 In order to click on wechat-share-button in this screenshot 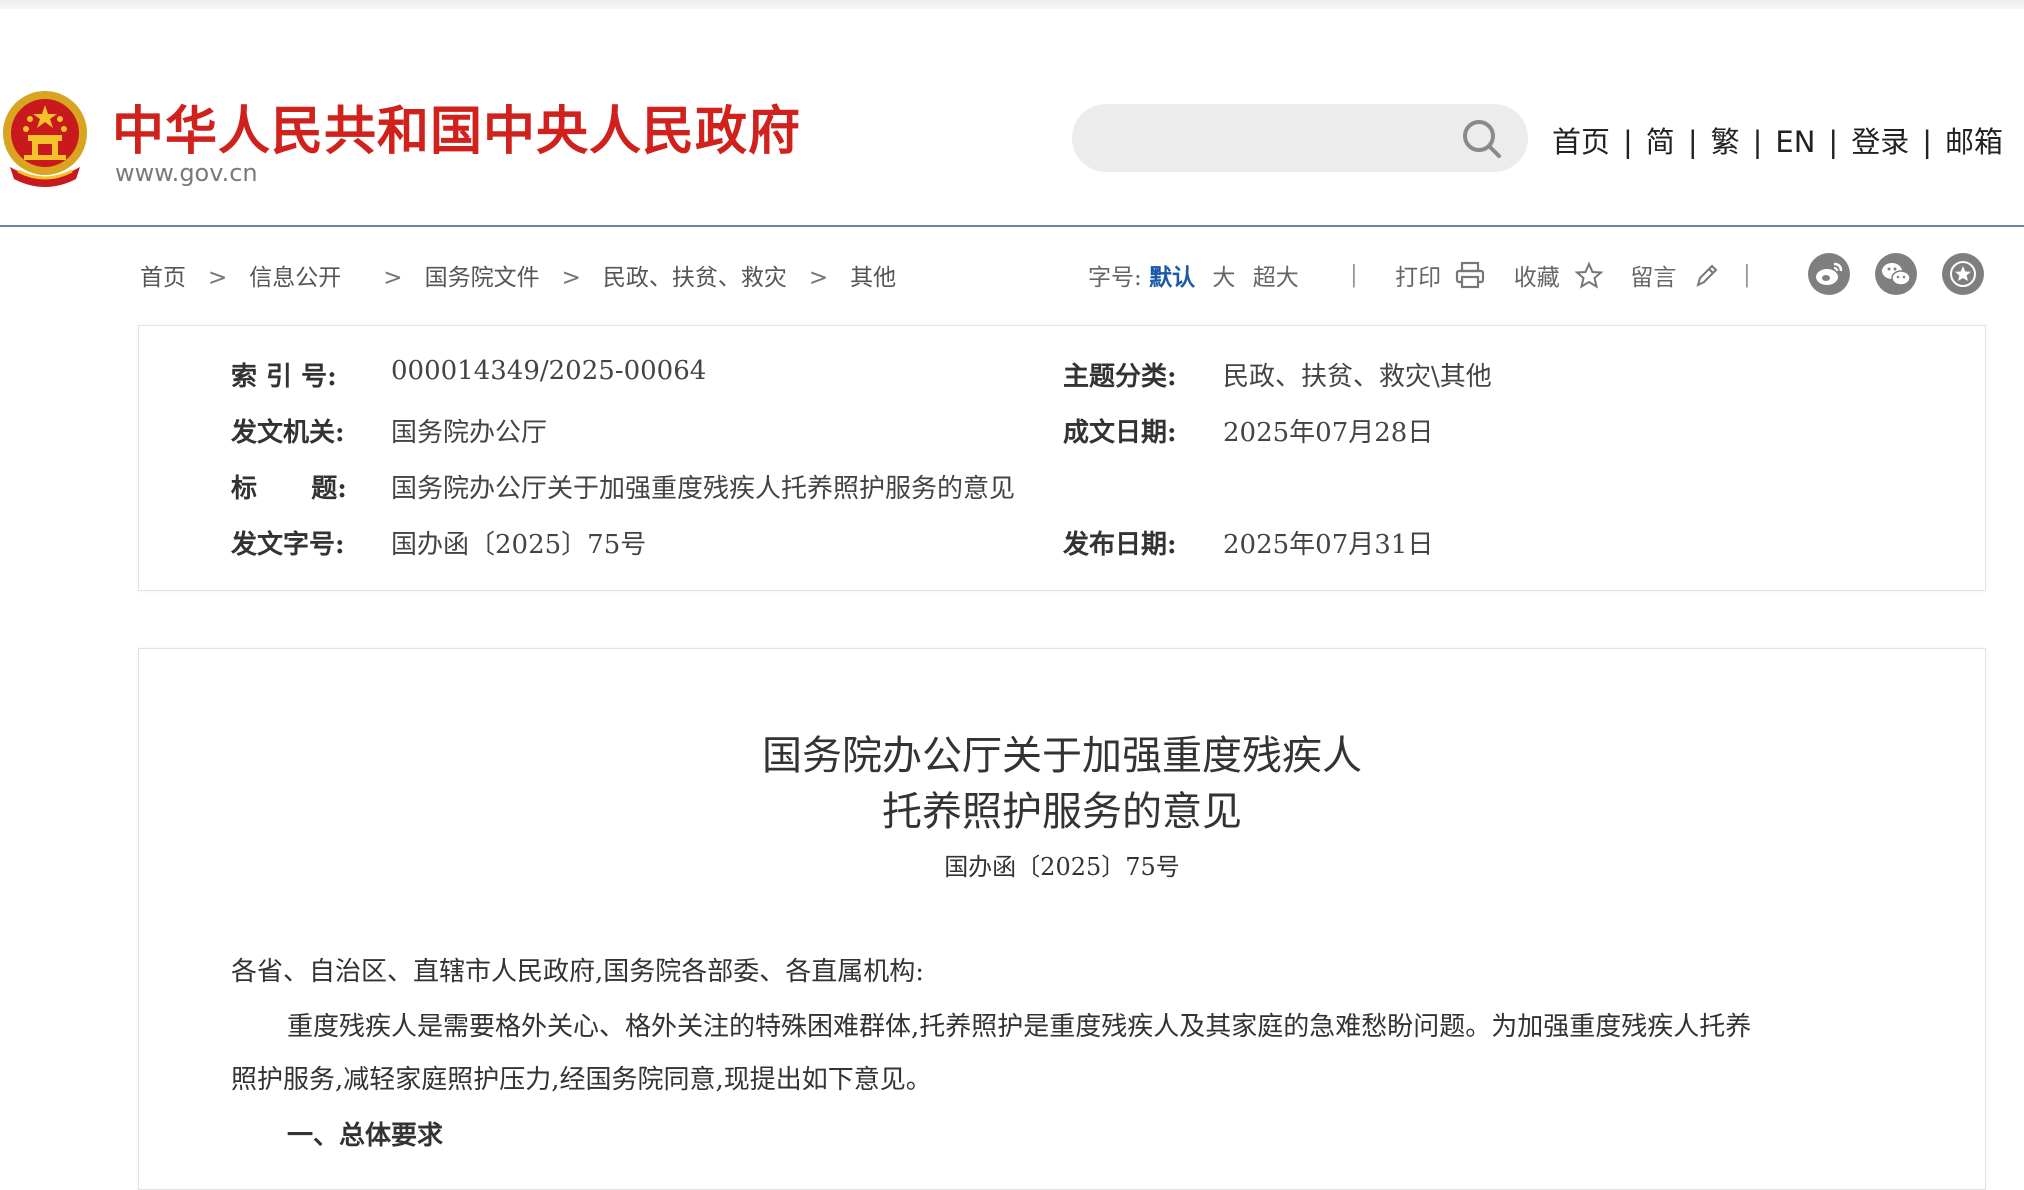, I will do `click(1896, 274)`.